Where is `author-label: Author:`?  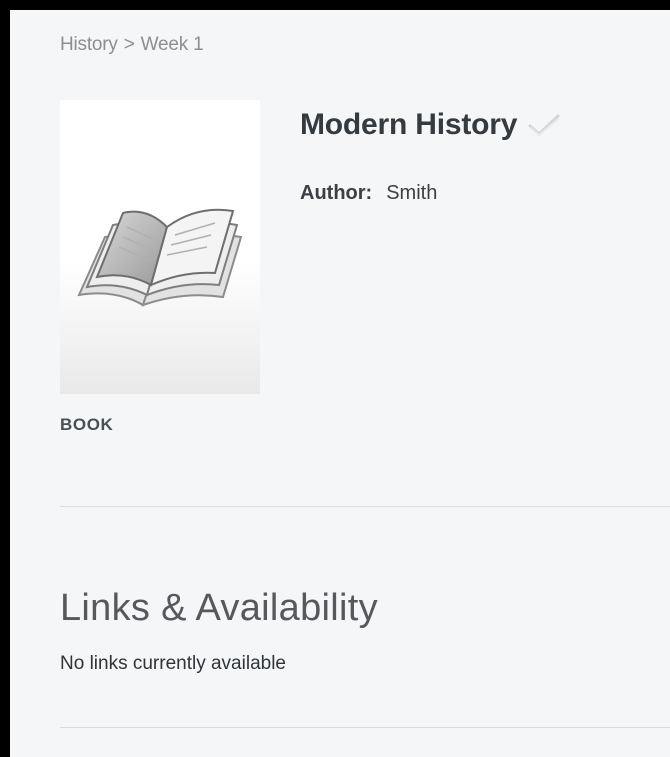 author-label: Author: is located at coordinates (336, 193).